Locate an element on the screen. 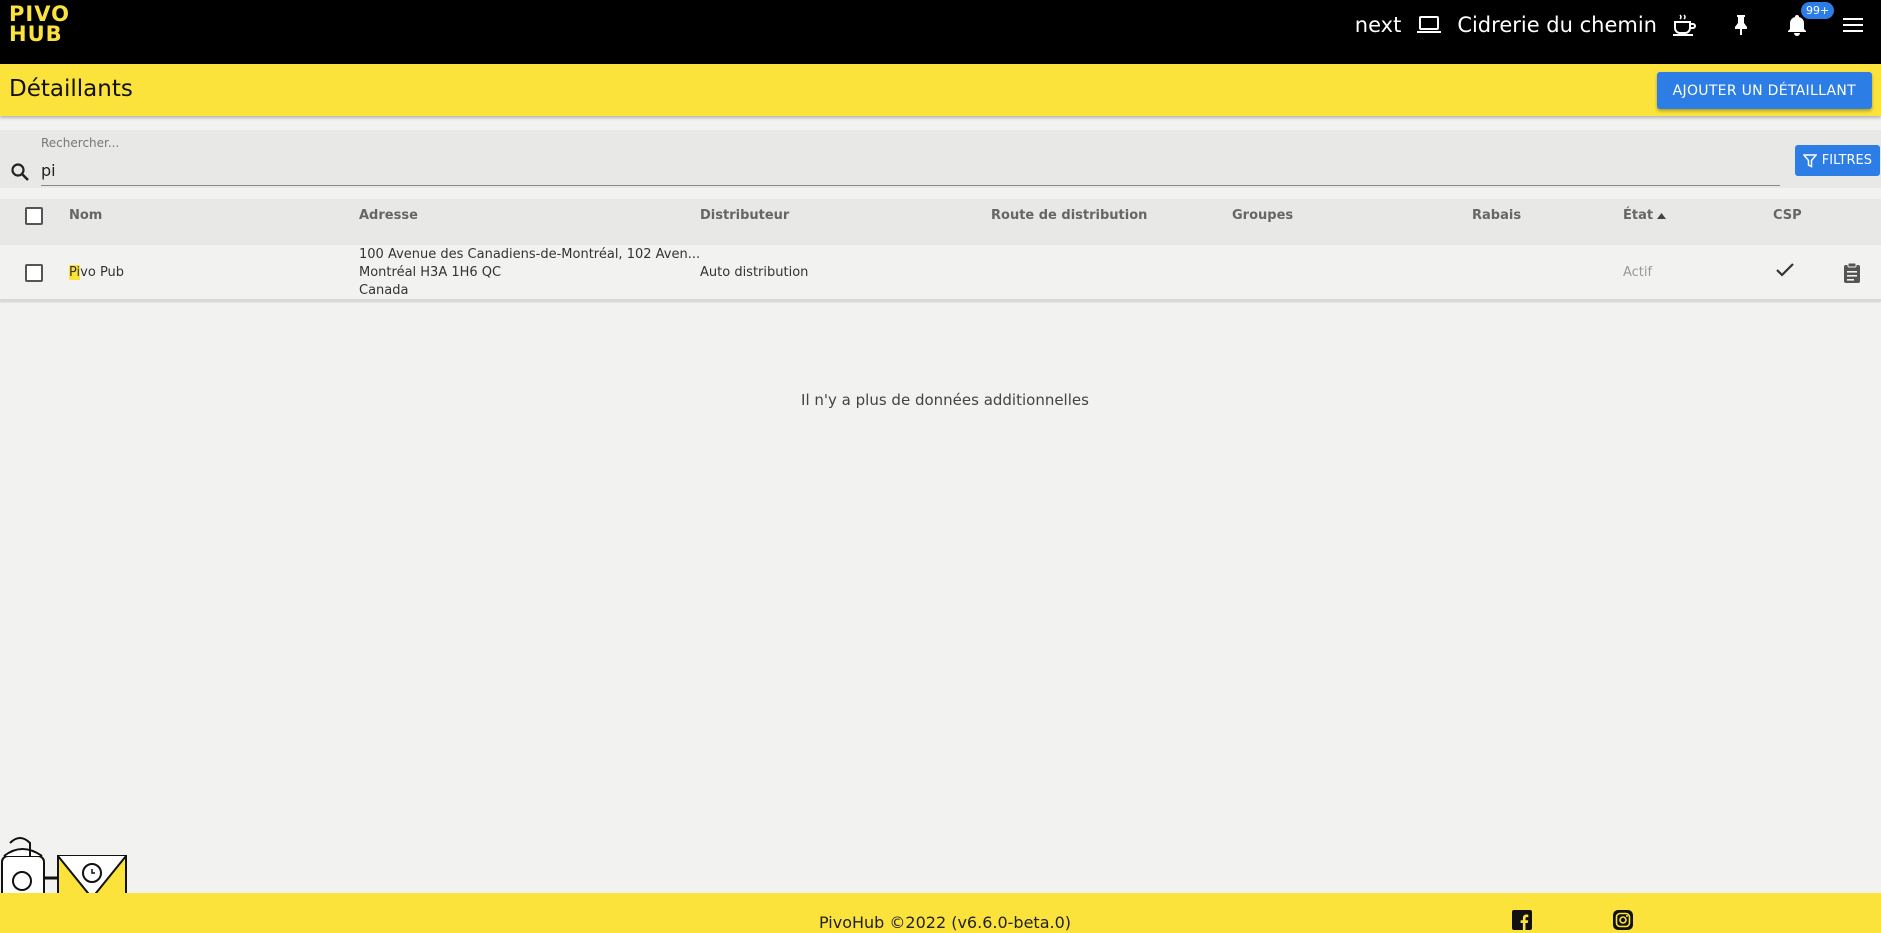 The width and height of the screenshot is (1881, 933). col-address: Adresse is located at coordinates (388, 215).